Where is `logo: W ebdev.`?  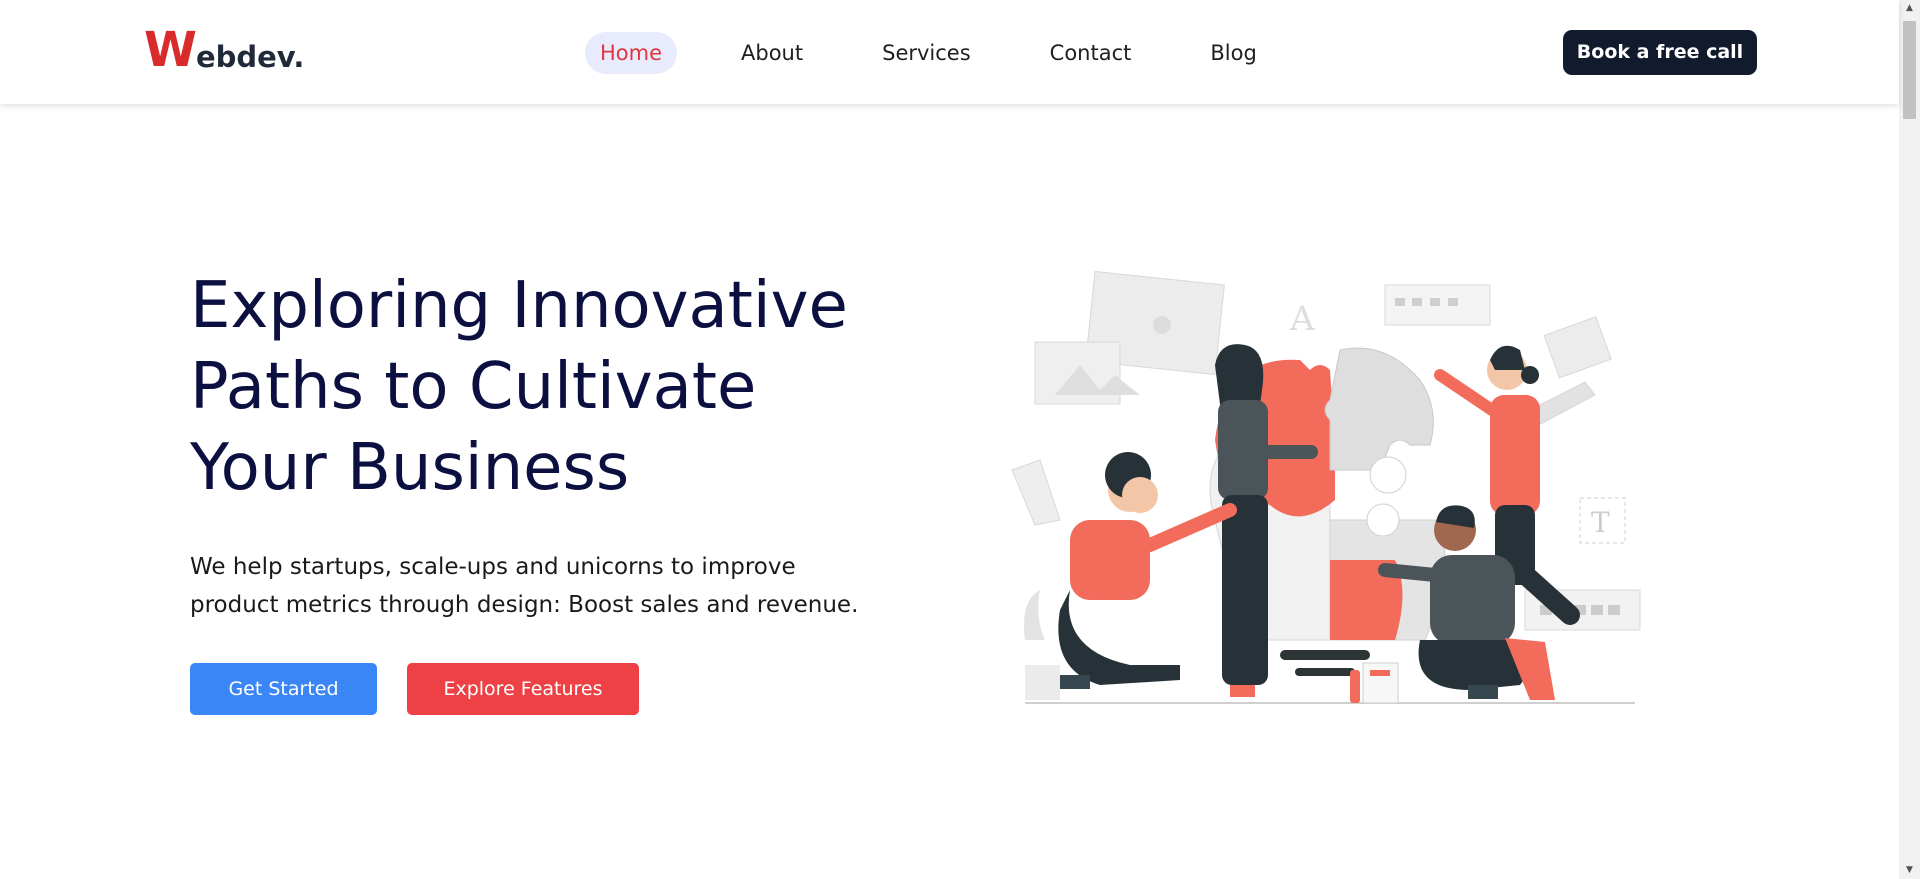 logo: W ebdev. is located at coordinates (224, 50).